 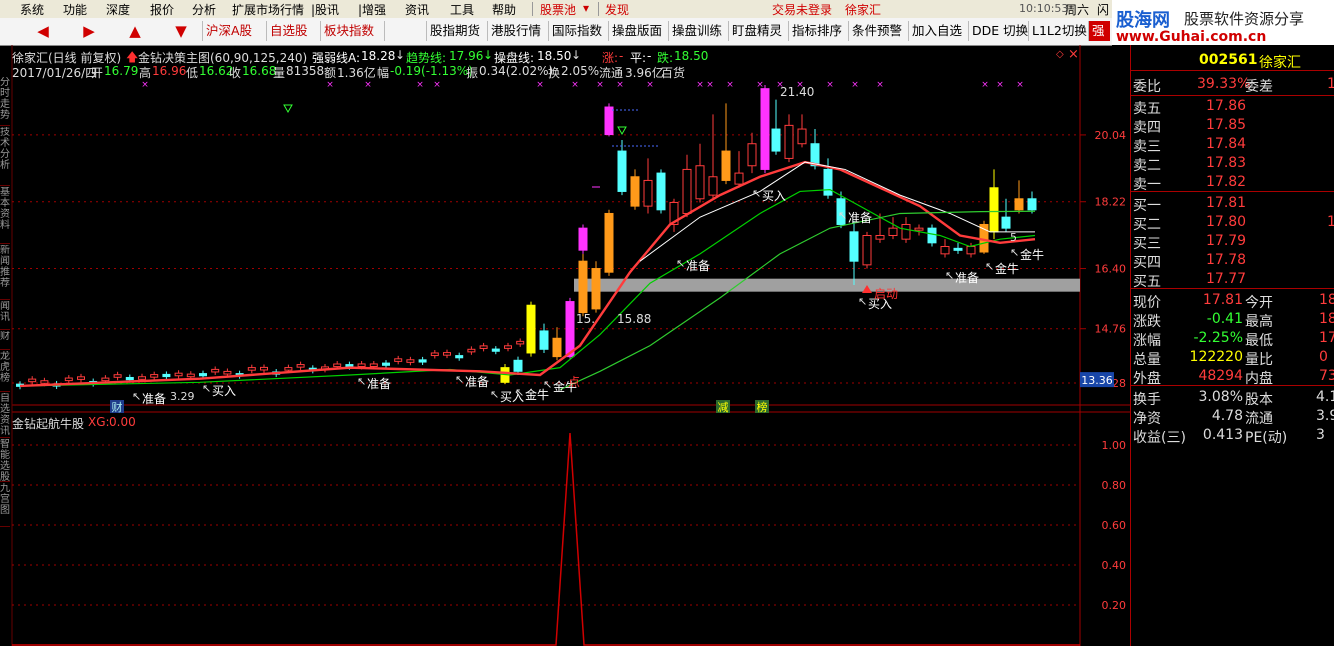 I want to click on menu-depth: 深度, so click(x=118, y=9).